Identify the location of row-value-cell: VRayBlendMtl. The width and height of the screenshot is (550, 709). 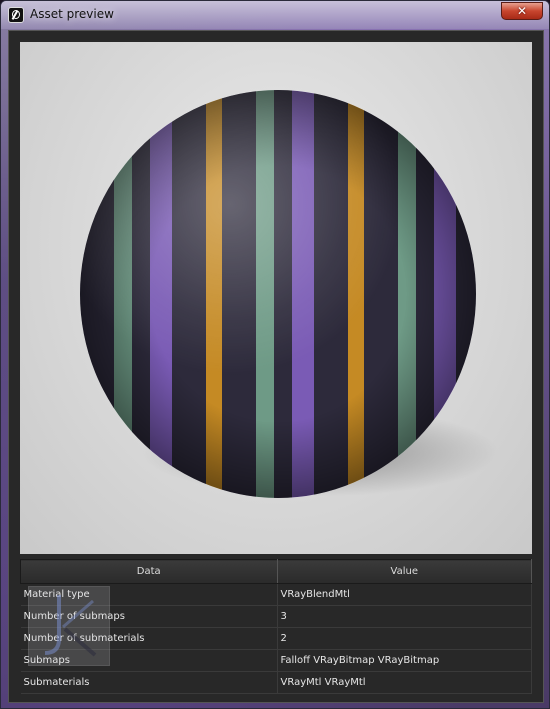
(404, 594).